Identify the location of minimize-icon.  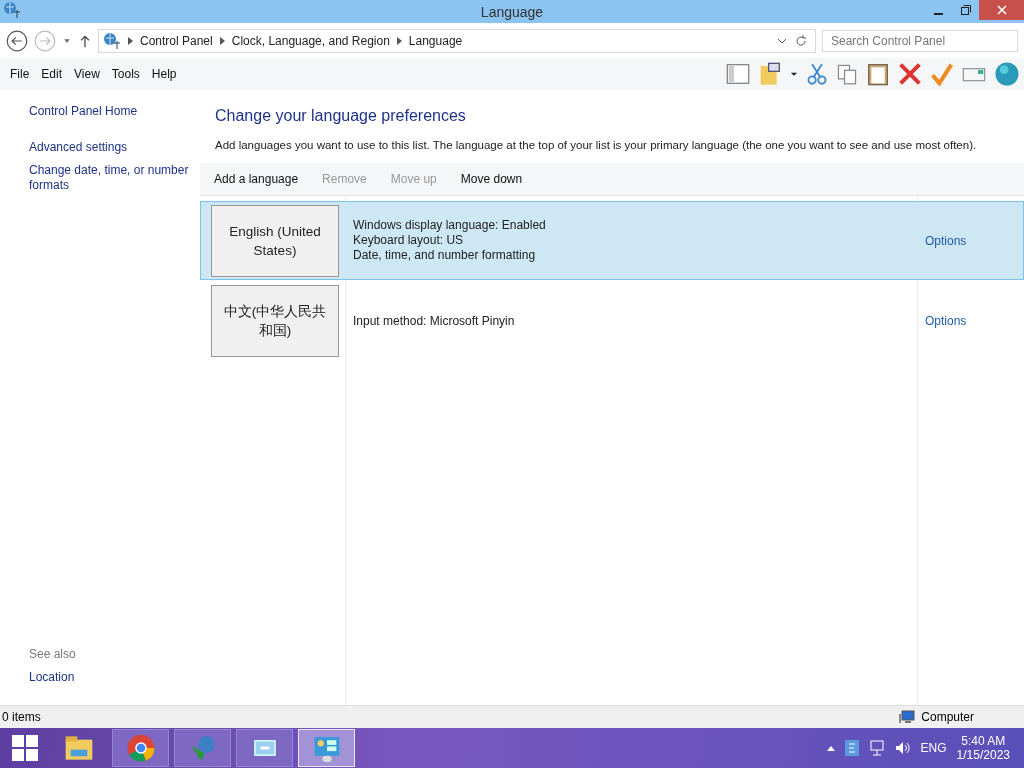
(938, 14).